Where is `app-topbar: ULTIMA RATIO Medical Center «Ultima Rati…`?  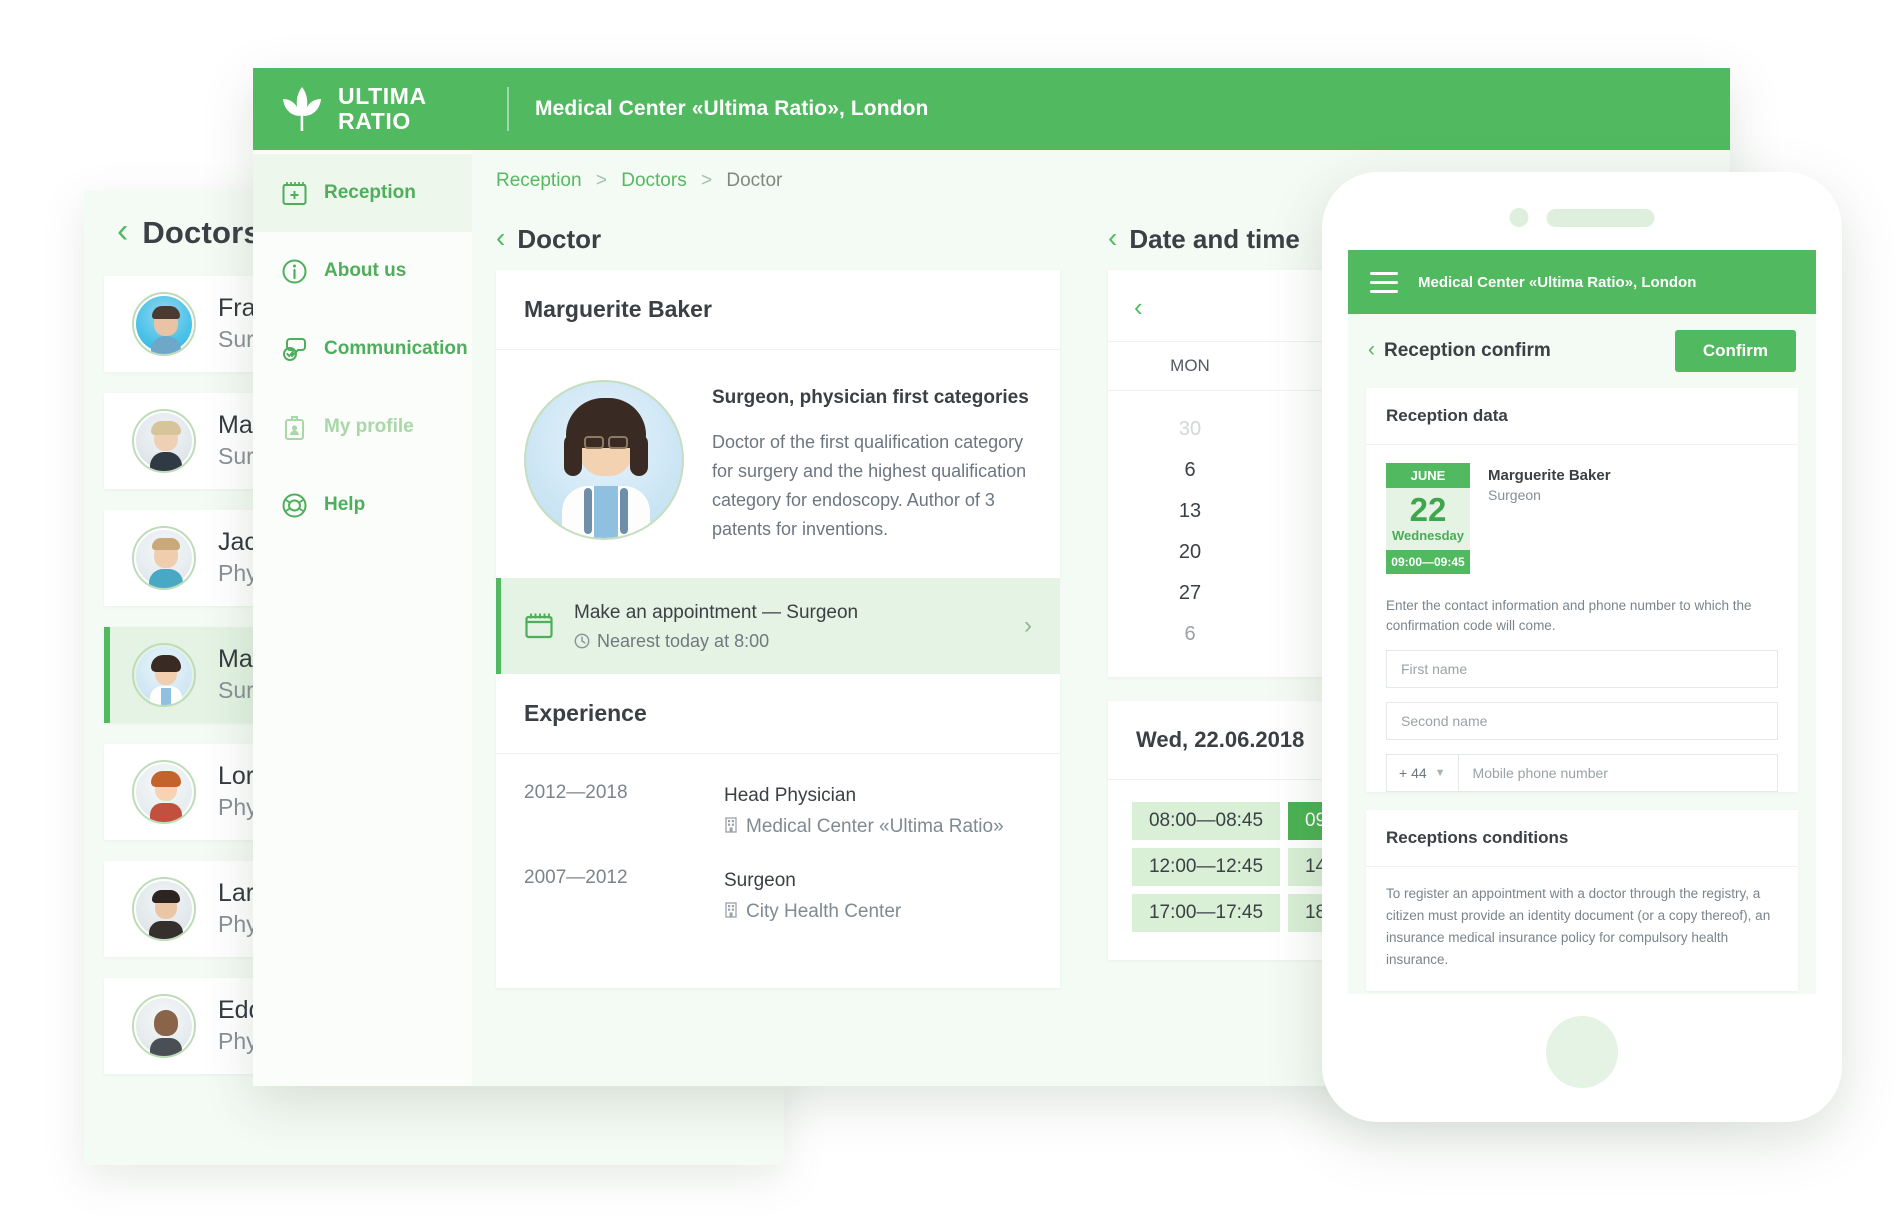 app-topbar: ULTIMA RATIO Medical Center «Ultima Rati… is located at coordinates (991, 109).